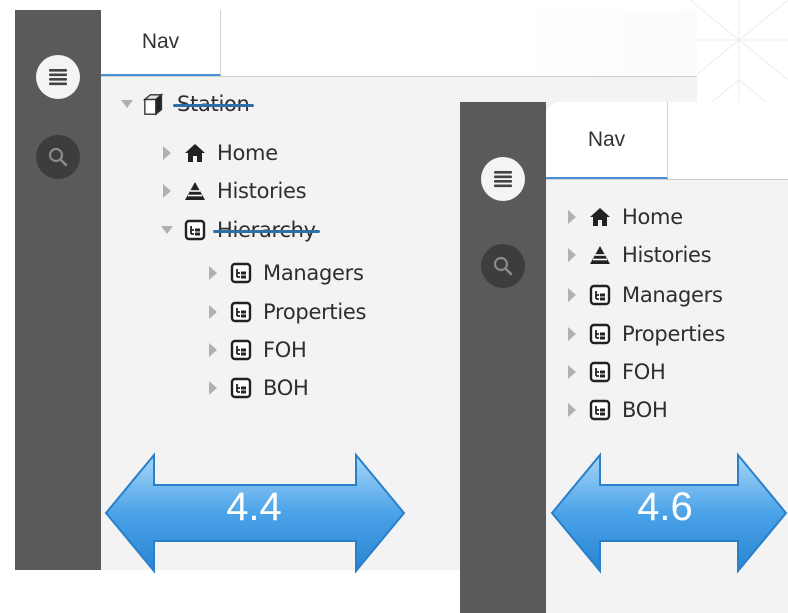 This screenshot has height=613, width=788. Describe the element at coordinates (665, 507) in the screenshot. I see `version-label: 4.6` at that location.